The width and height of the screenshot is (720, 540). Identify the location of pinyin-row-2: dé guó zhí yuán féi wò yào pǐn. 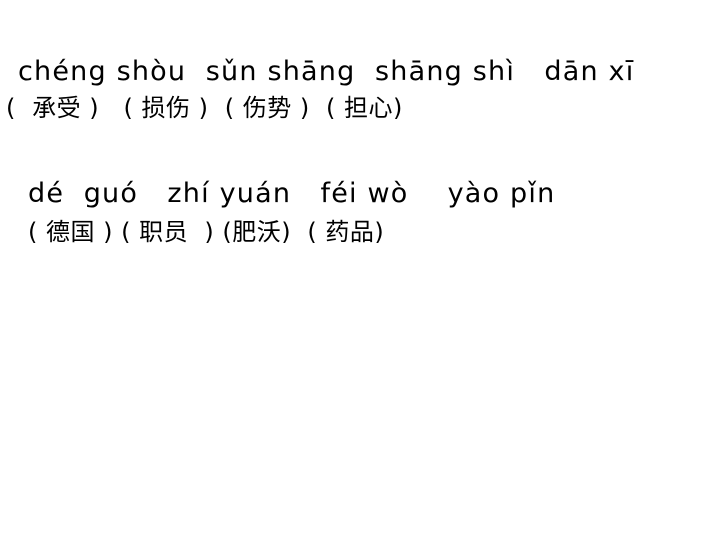
(292, 193).